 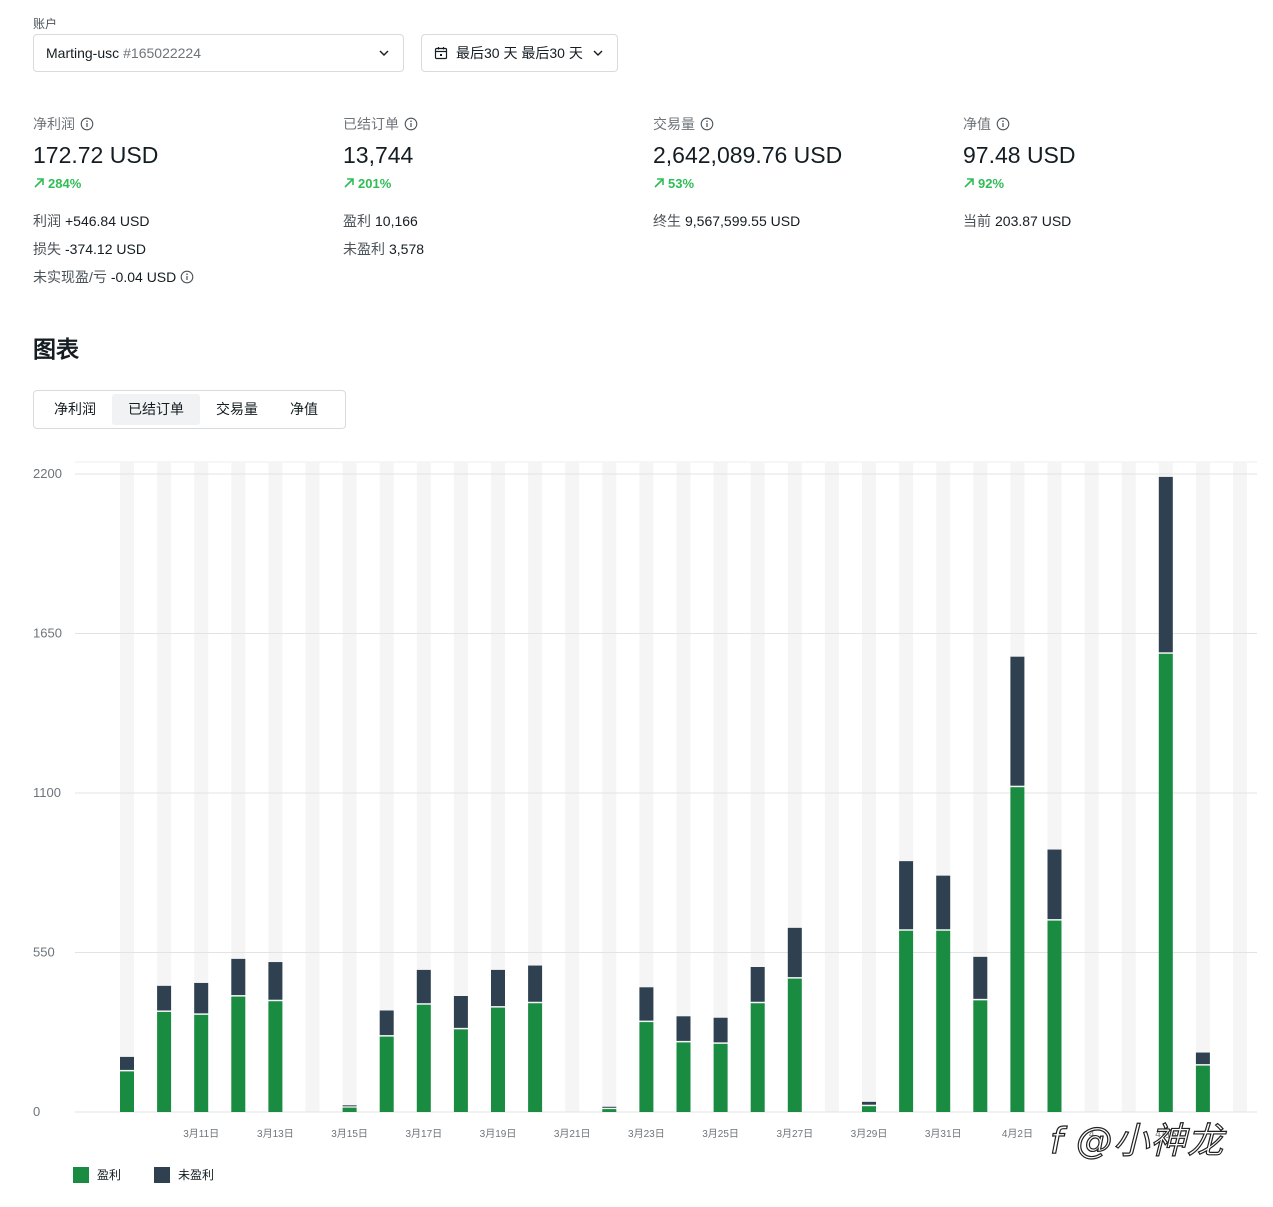 What do you see at coordinates (364, 249) in the screenshot?
I see `row-label: 未盈利` at bounding box center [364, 249].